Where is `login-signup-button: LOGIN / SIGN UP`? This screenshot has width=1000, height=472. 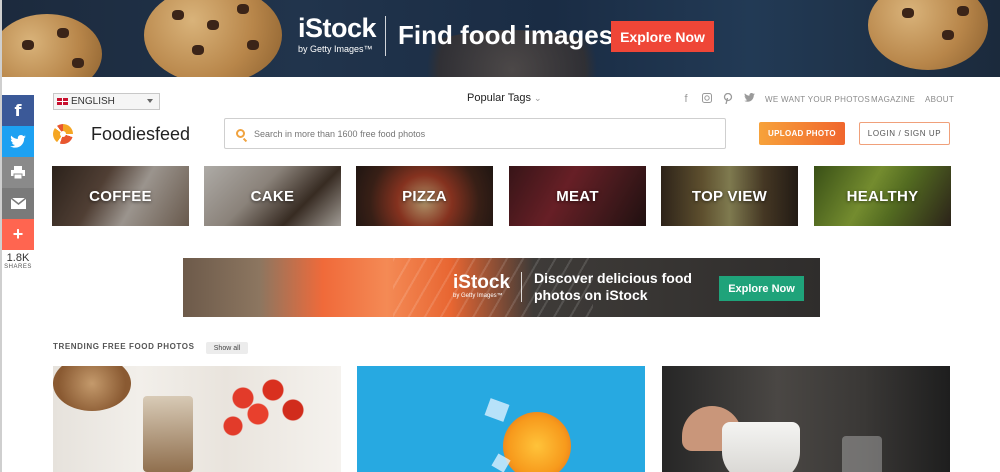
login-signup-button: LOGIN / SIGN UP is located at coordinates (904, 133).